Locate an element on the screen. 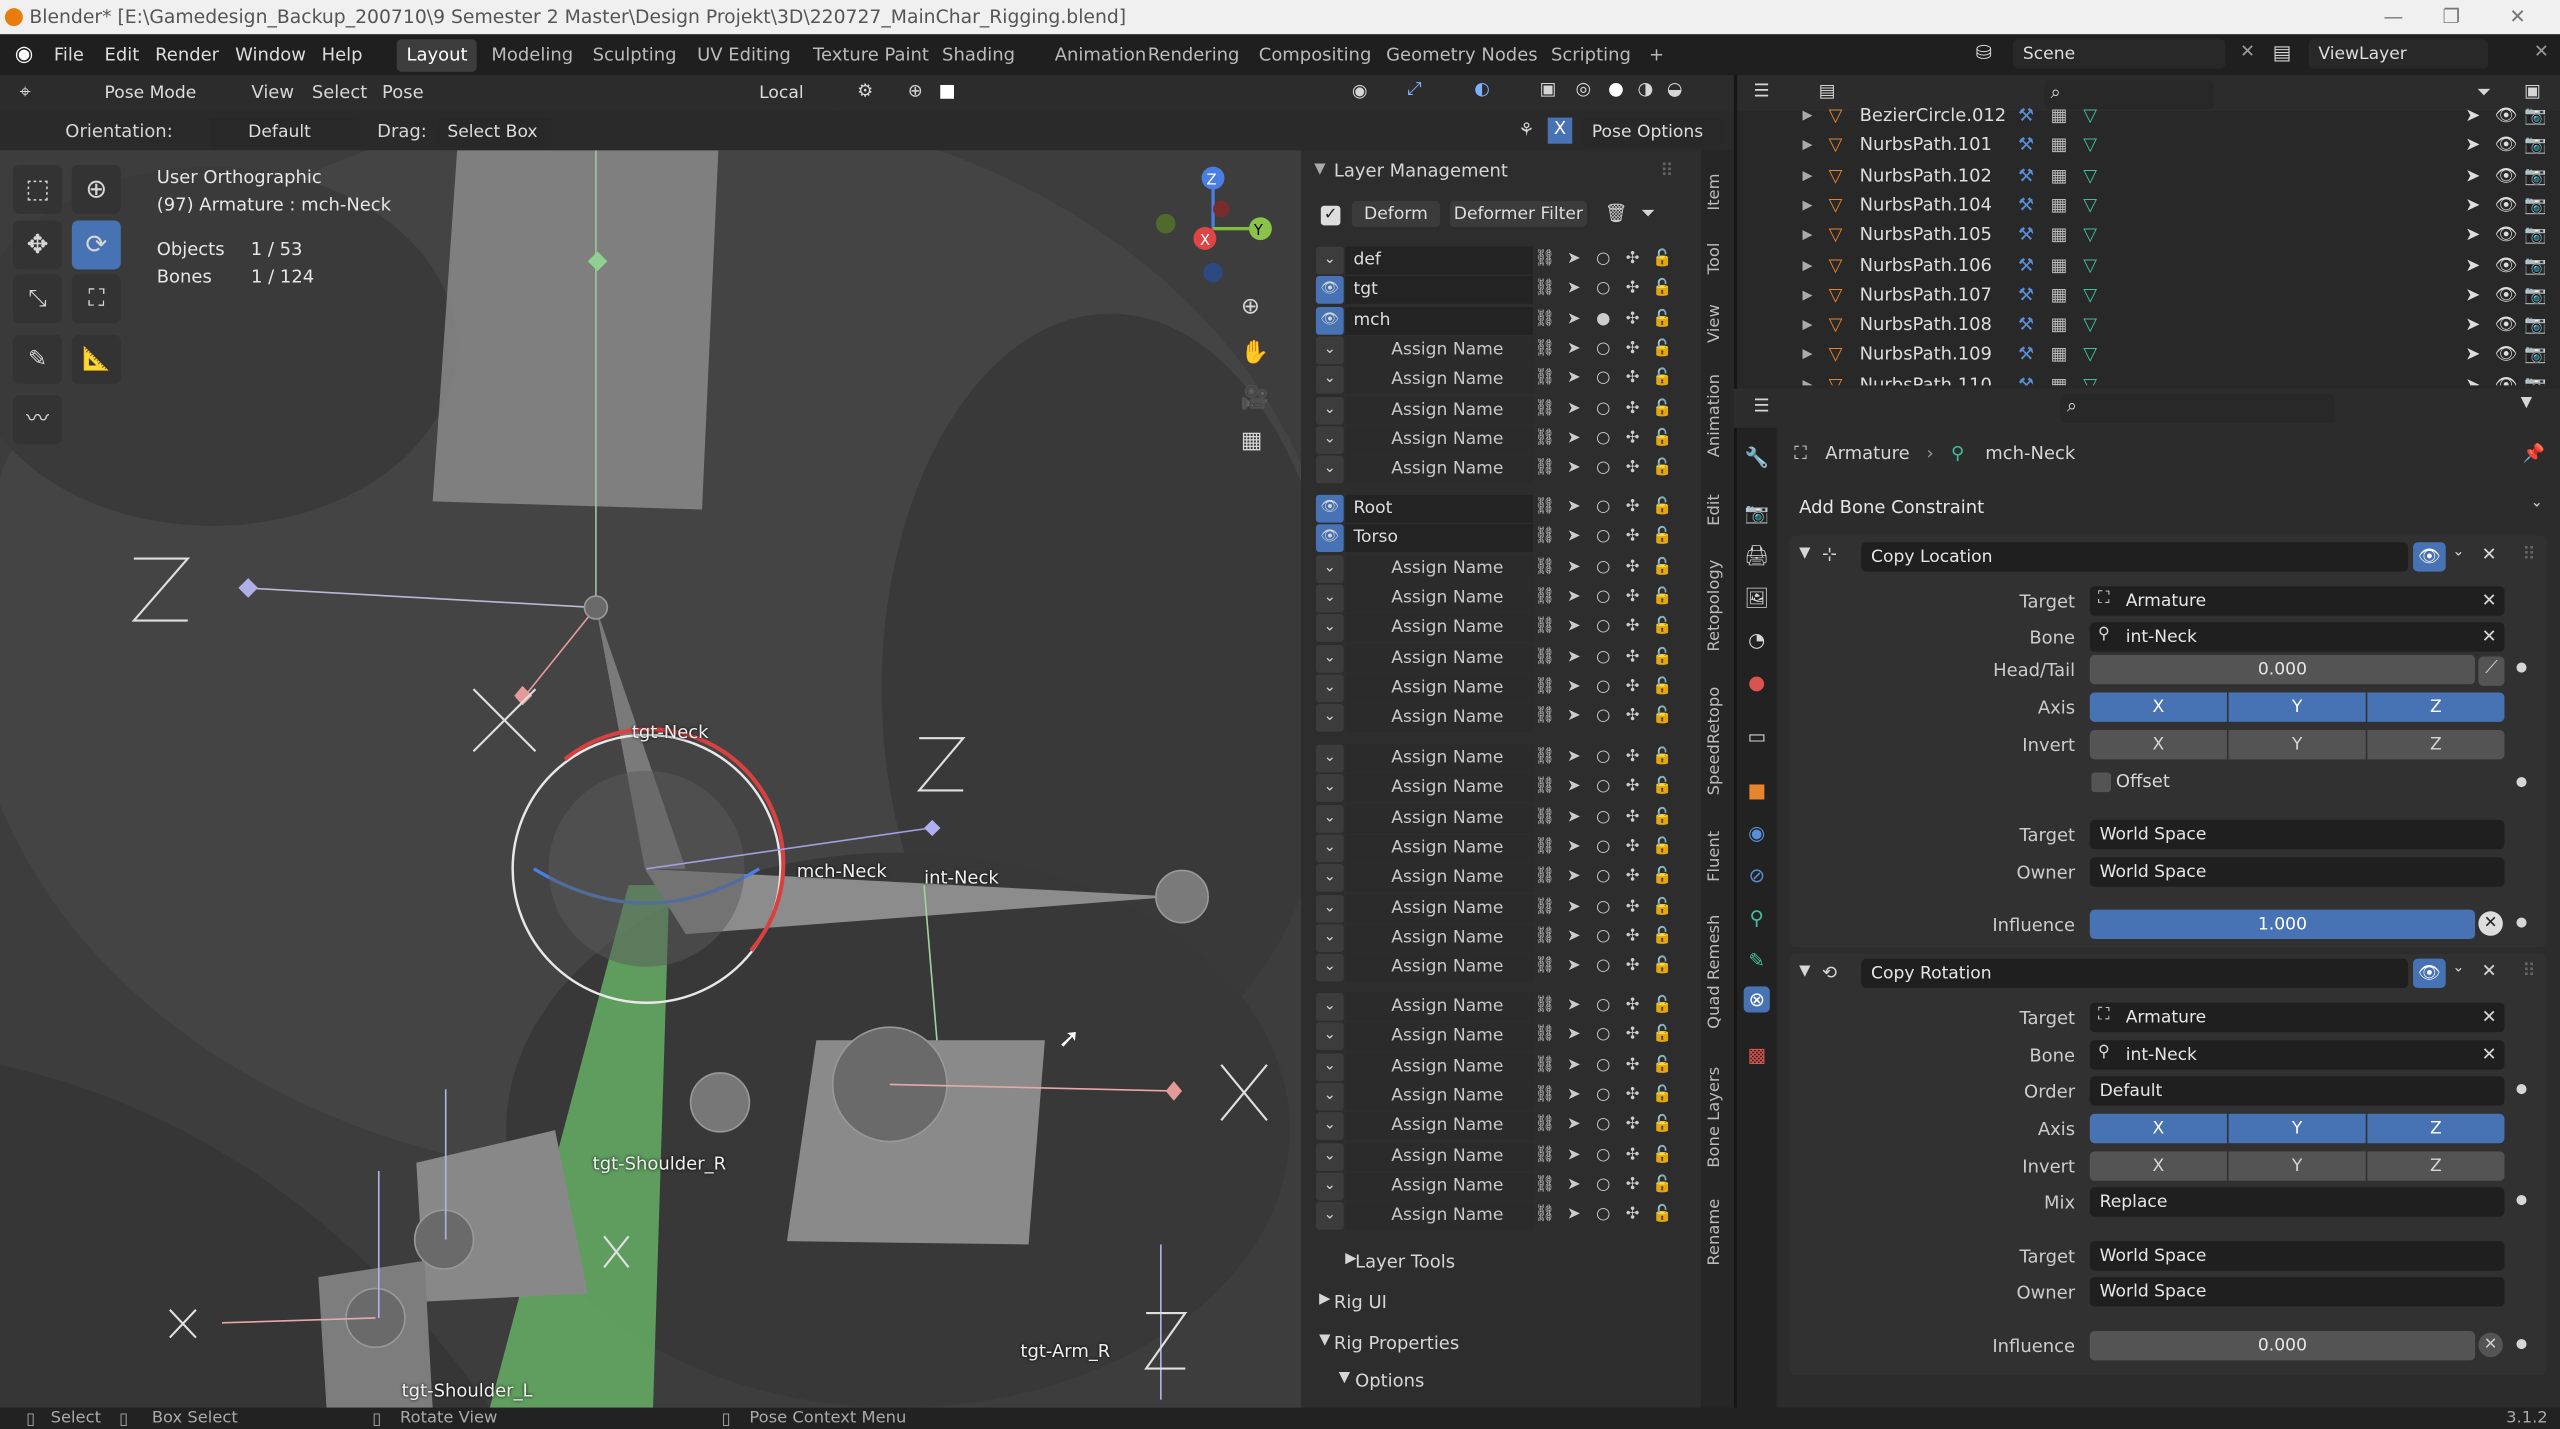 This screenshot has width=2560, height=1429. texture-tab-icon: ▩ is located at coordinates (1757, 1055).